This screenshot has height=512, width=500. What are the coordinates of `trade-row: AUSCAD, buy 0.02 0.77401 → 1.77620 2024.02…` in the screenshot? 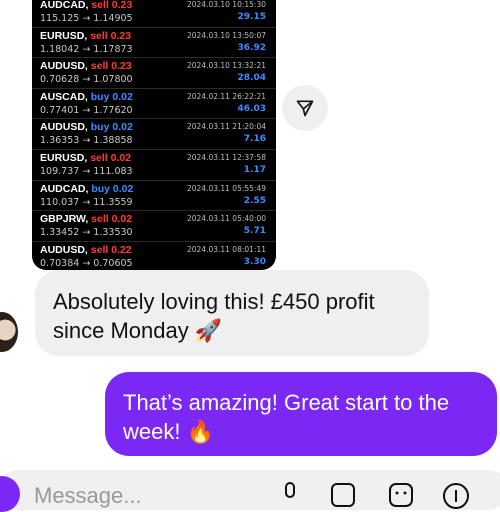 It's located at (154, 104).